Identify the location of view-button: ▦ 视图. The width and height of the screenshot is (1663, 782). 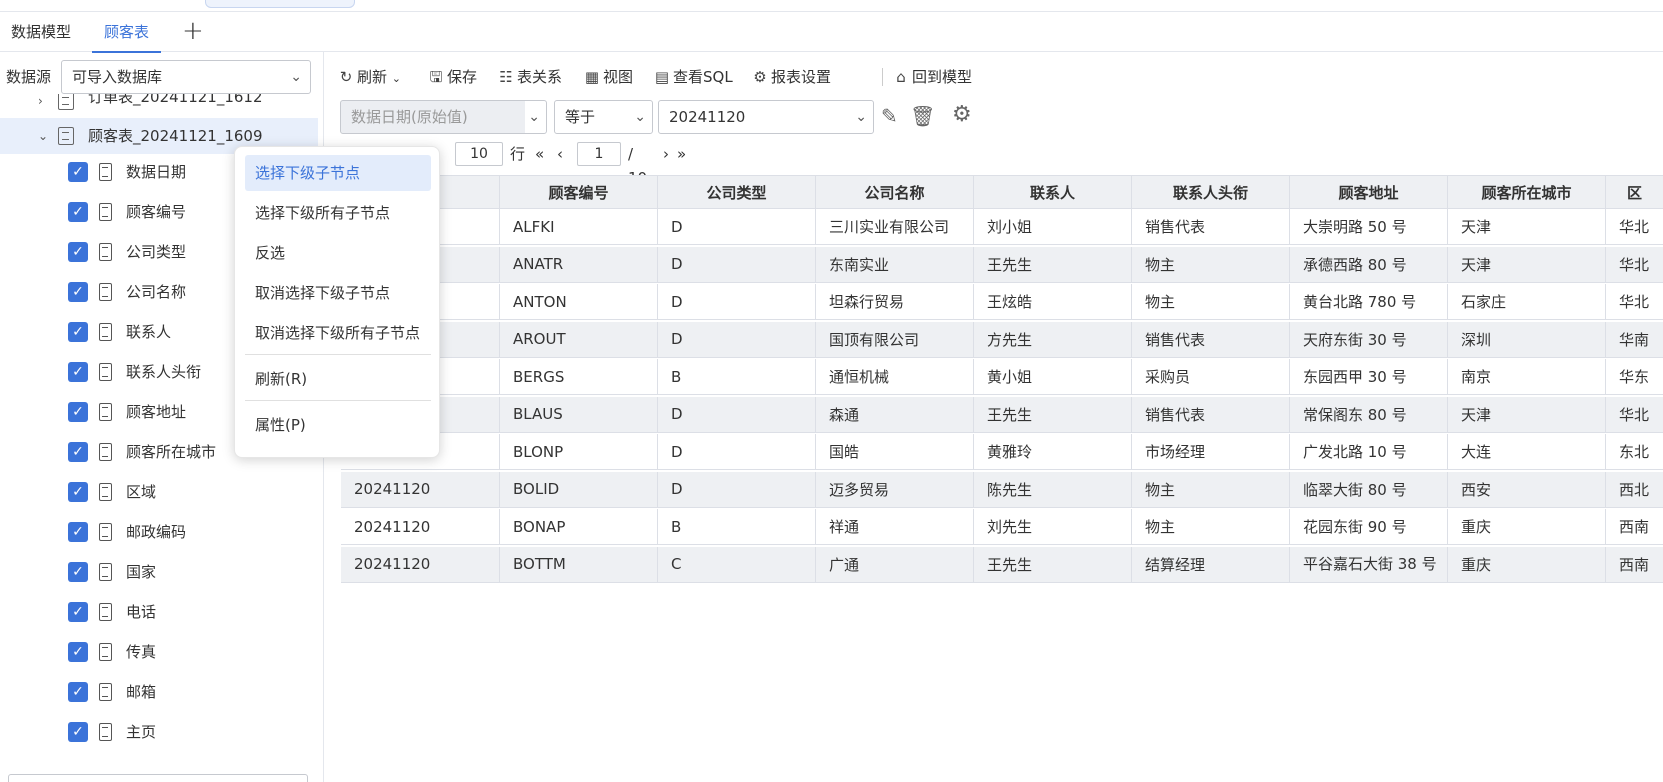
(608, 77).